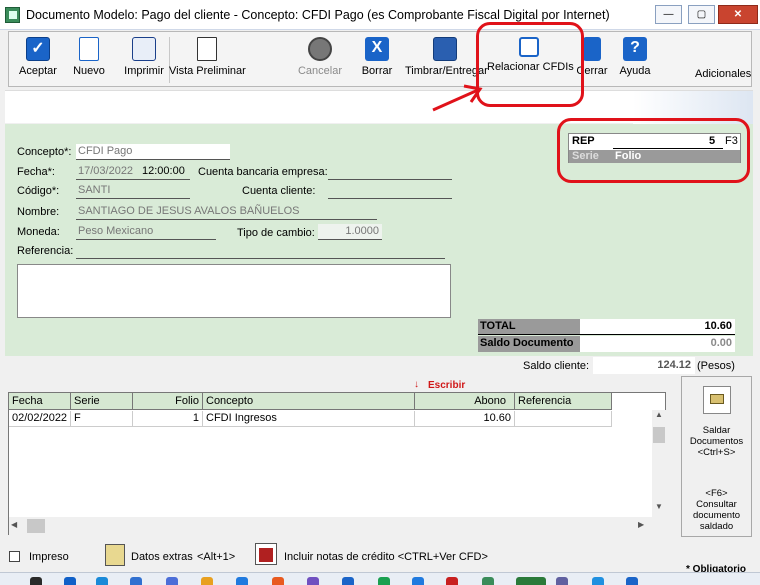 This screenshot has height=585, width=760. Describe the element at coordinates (716, 504) in the screenshot. I see `consultar-line2: Consultar` at that location.